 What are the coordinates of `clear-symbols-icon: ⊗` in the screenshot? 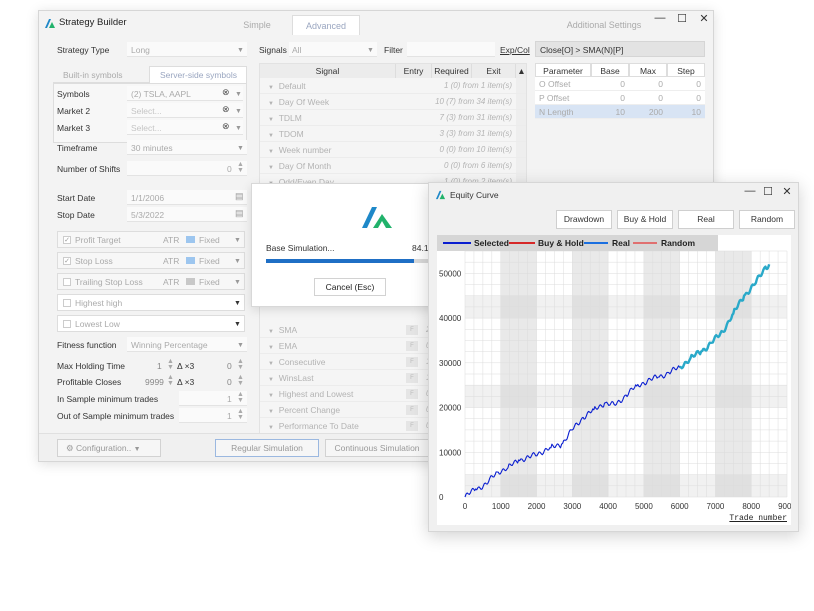 It's located at (226, 92).